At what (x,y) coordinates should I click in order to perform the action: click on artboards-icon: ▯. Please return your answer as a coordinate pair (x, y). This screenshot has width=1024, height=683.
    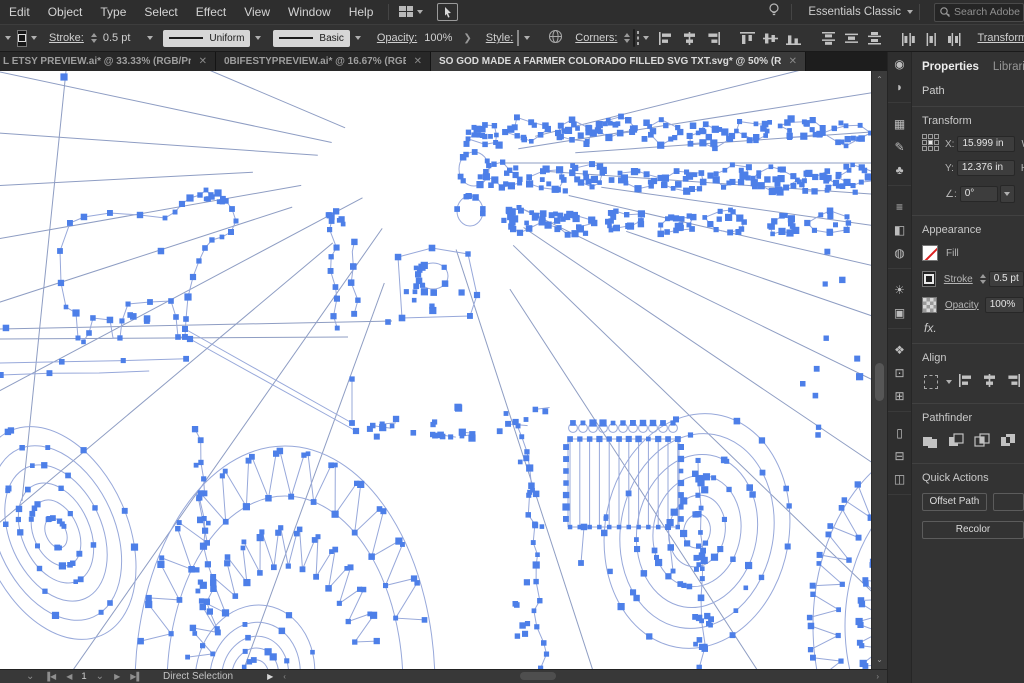
    Looking at the image, I should click on (899, 432).